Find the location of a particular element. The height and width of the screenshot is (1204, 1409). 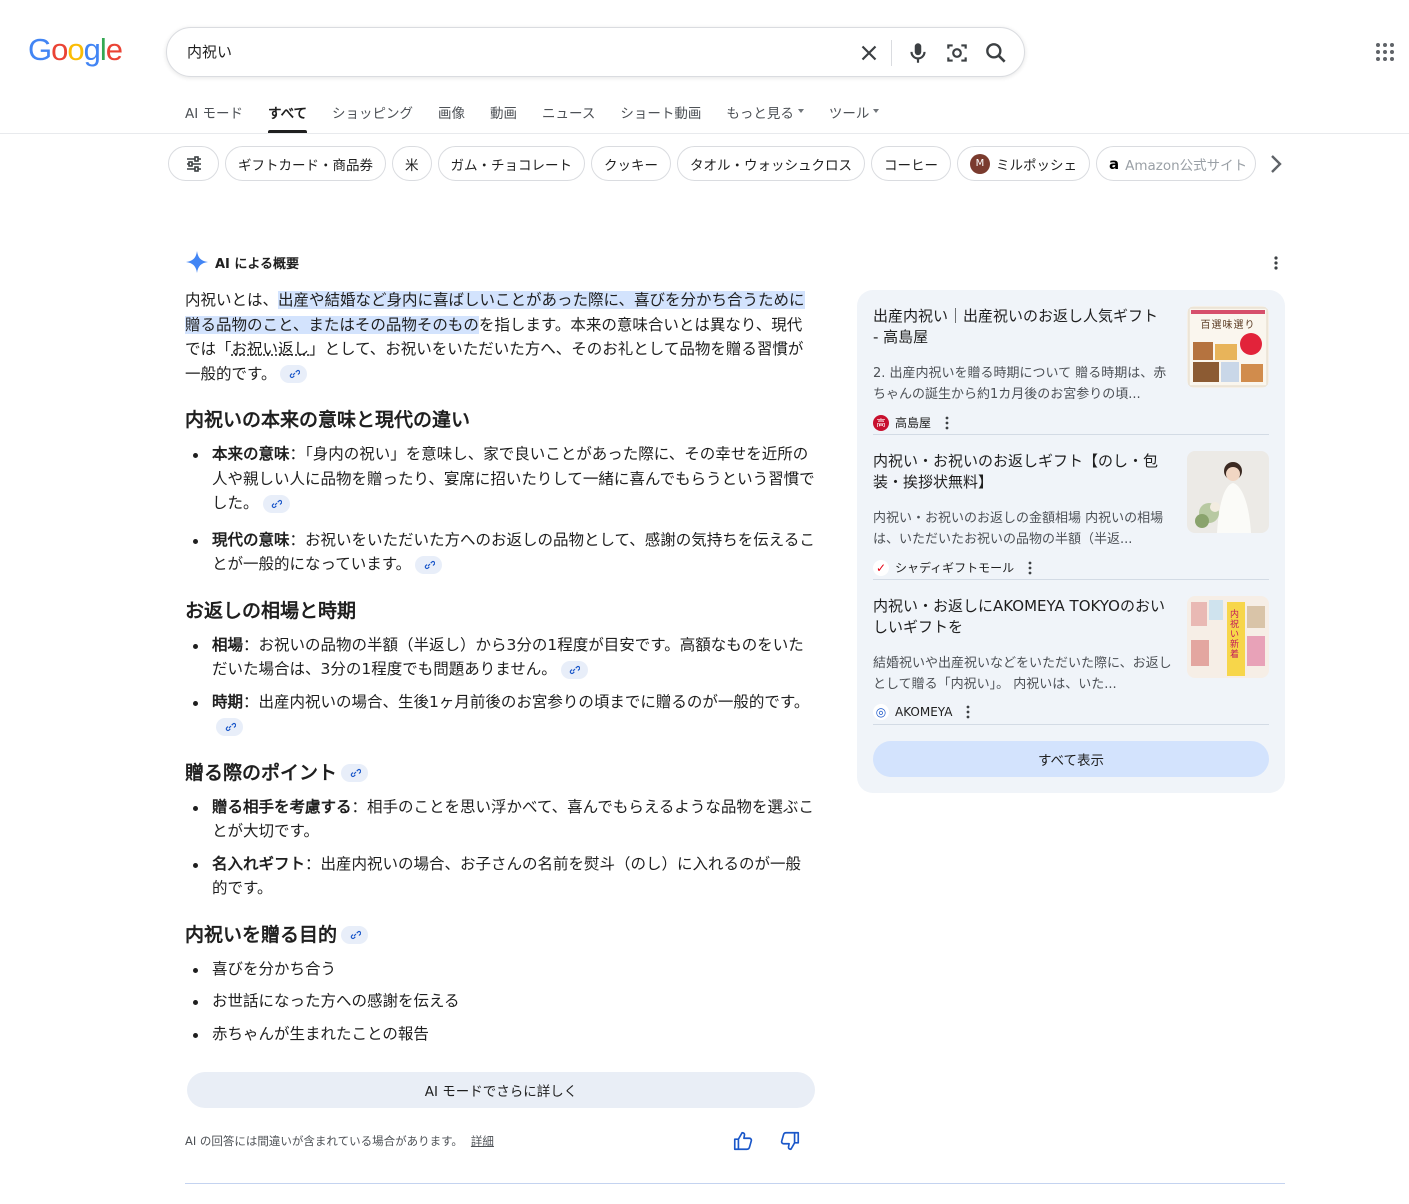

sliders-icon is located at coordinates (193, 163).